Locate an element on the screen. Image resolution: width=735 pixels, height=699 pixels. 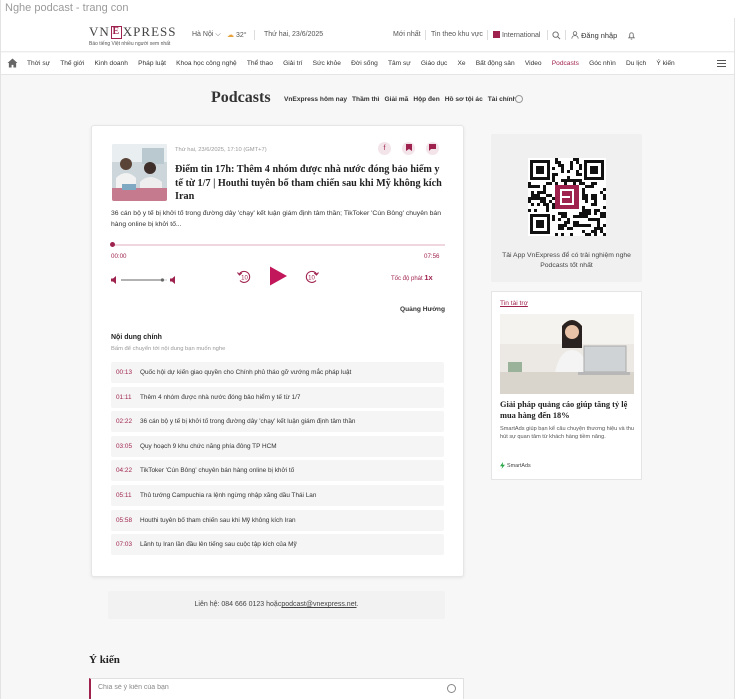
toc-timestamp: 07:03 is located at coordinates (124, 545).